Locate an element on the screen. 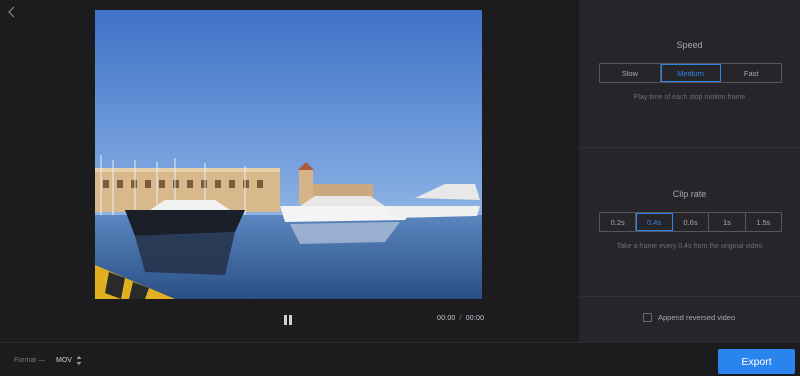 The image size is (800, 376). speed-option-slow: Slow is located at coordinates (630, 73).